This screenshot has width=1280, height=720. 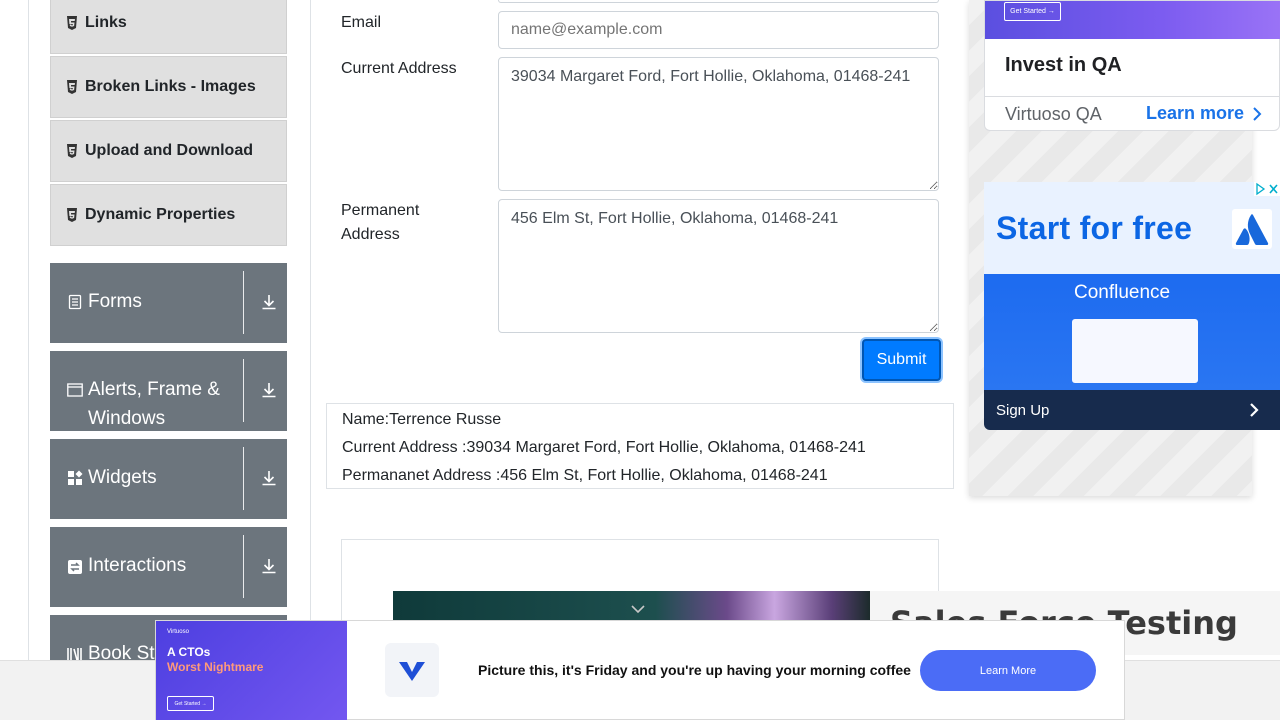 I want to click on learn-more-button: Learn More, so click(x=1008, y=670).